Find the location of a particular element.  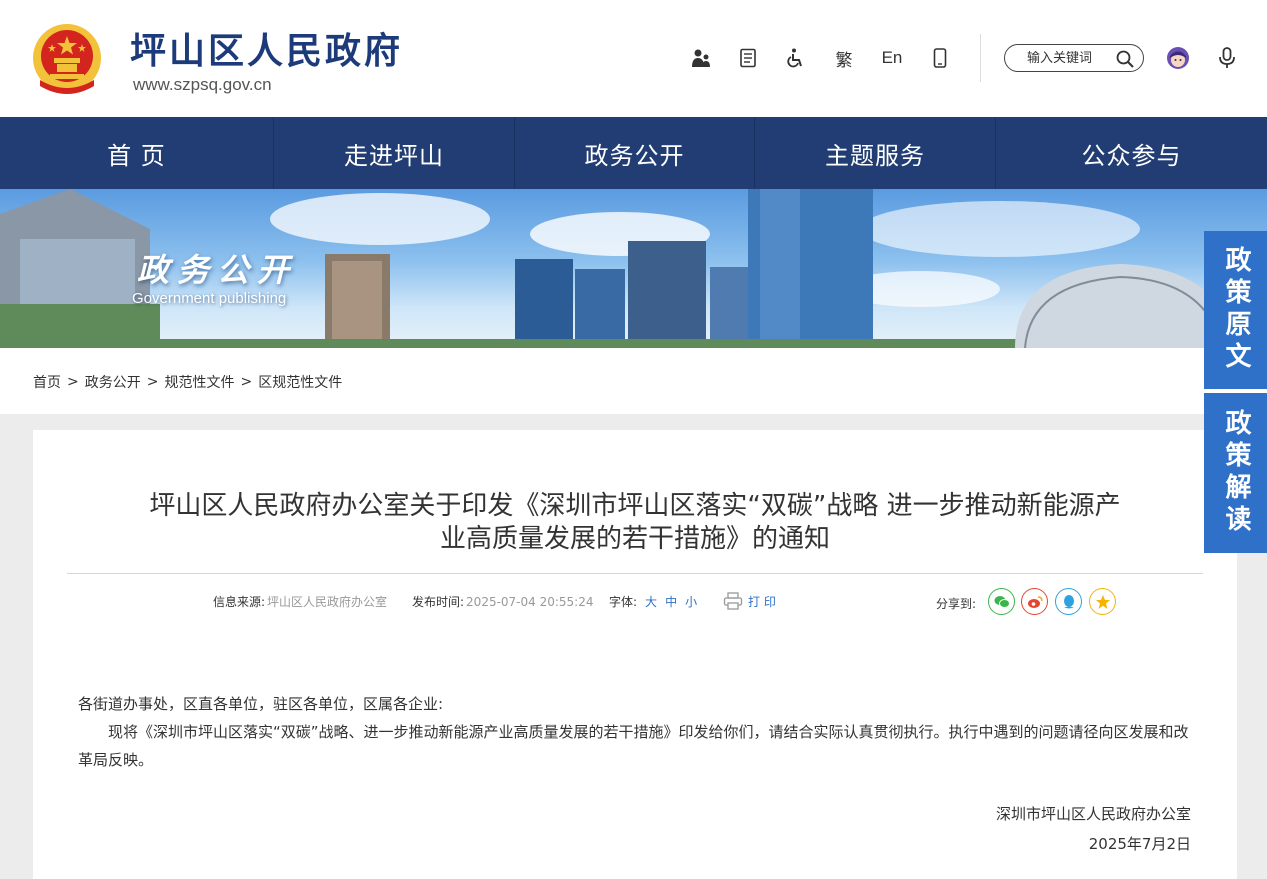

share-weibo-button is located at coordinates (1034, 601).